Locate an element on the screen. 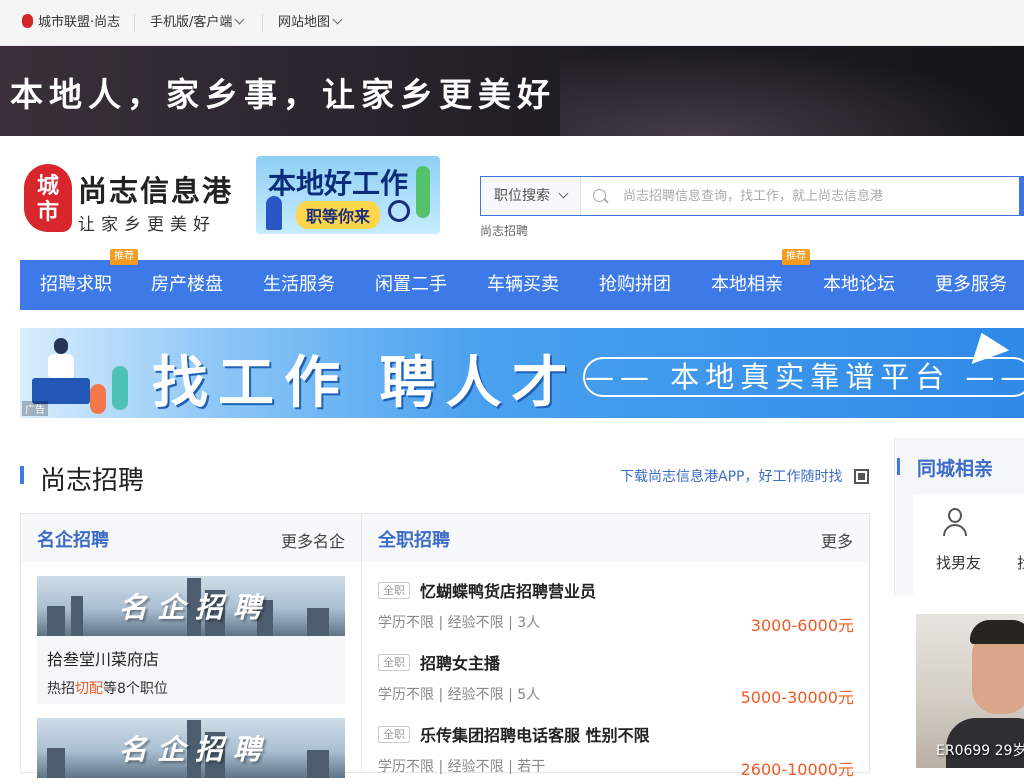  panel-title: 名企招聘 is located at coordinates (73, 539).